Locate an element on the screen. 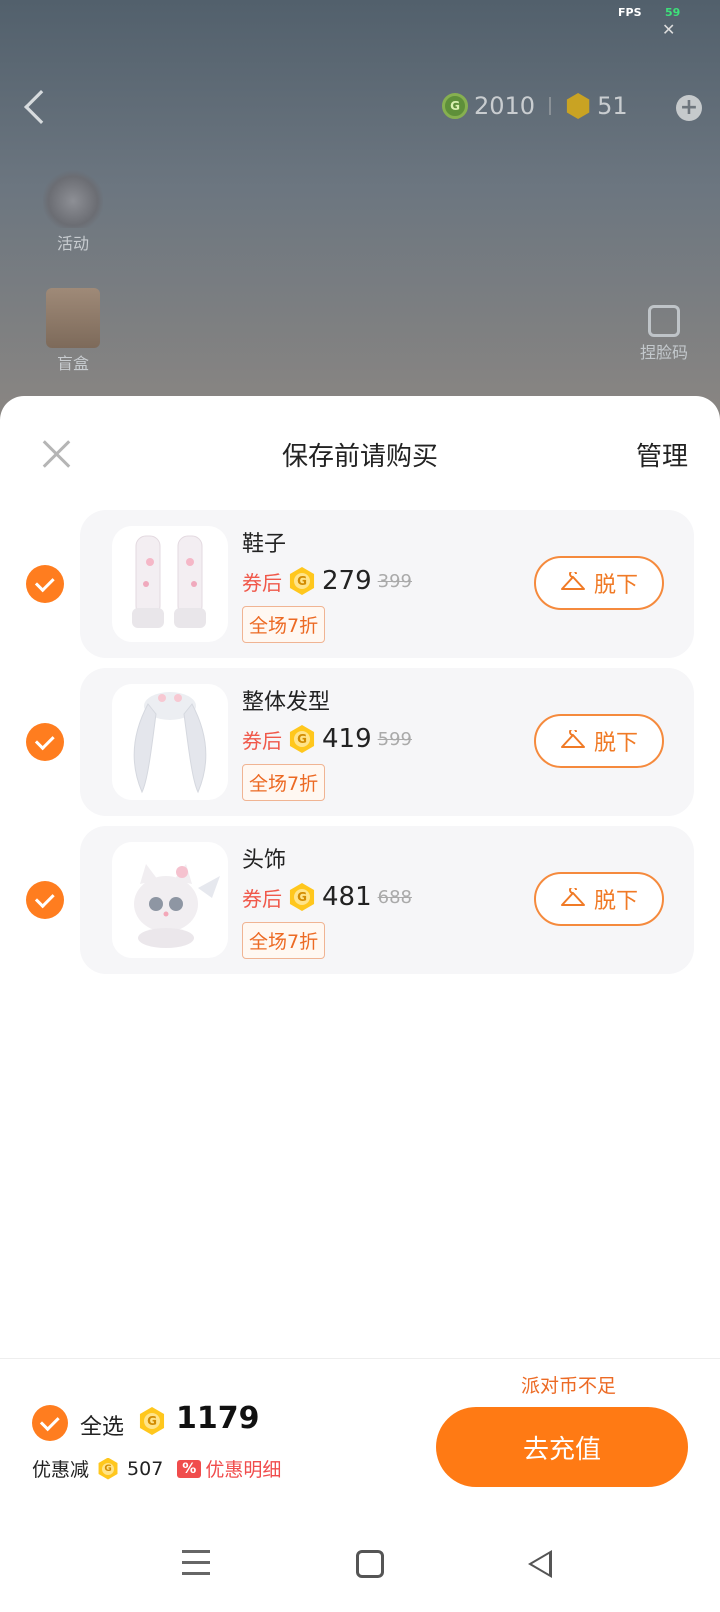  select-all-checkbox-icon is located at coordinates (50, 1423).